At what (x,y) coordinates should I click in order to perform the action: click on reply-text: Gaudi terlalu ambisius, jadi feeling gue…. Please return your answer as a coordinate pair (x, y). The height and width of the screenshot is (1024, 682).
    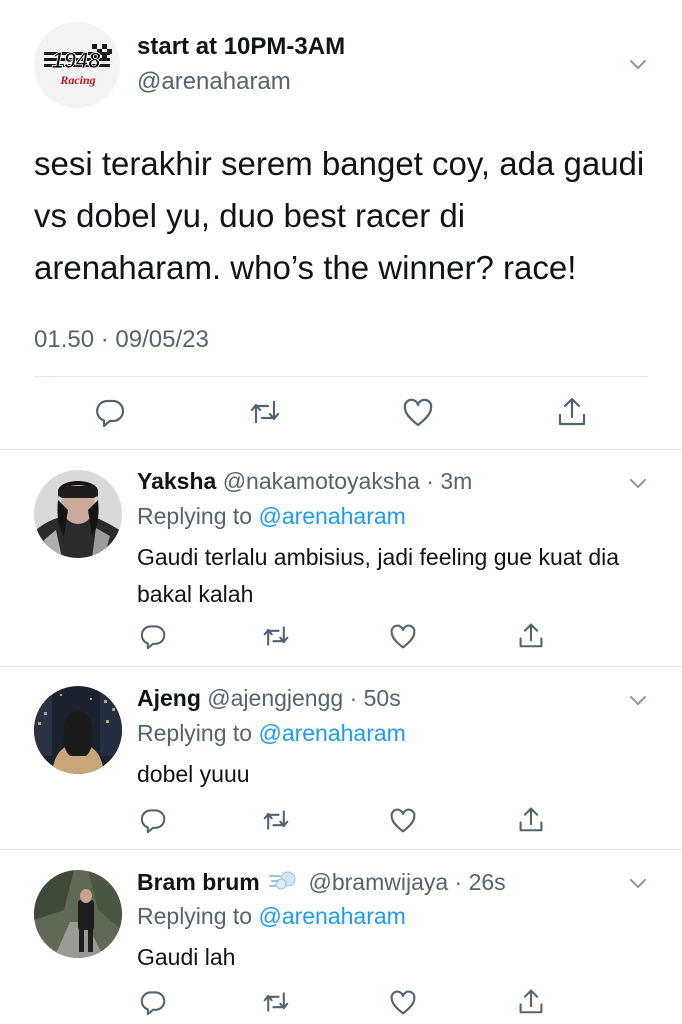
    Looking at the image, I should click on (378, 575).